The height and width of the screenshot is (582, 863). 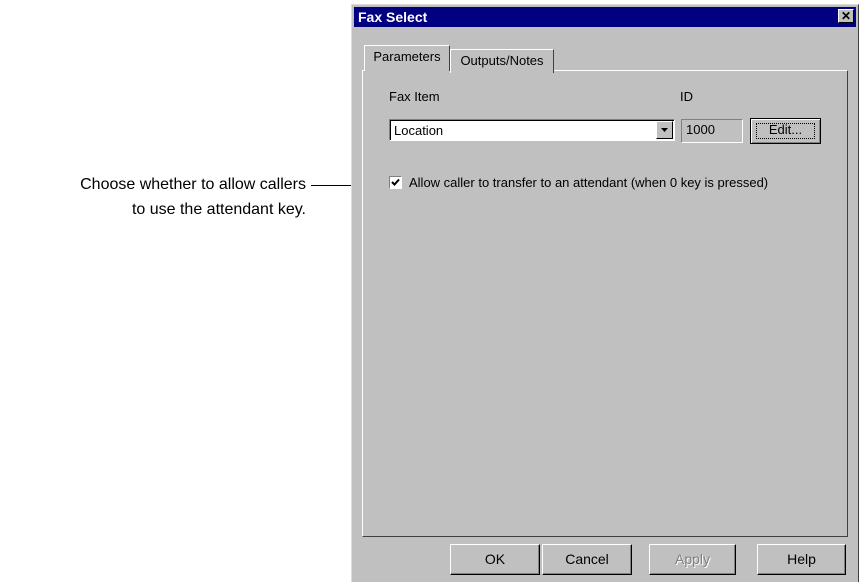 What do you see at coordinates (801, 559) in the screenshot?
I see `help-button: Help` at bounding box center [801, 559].